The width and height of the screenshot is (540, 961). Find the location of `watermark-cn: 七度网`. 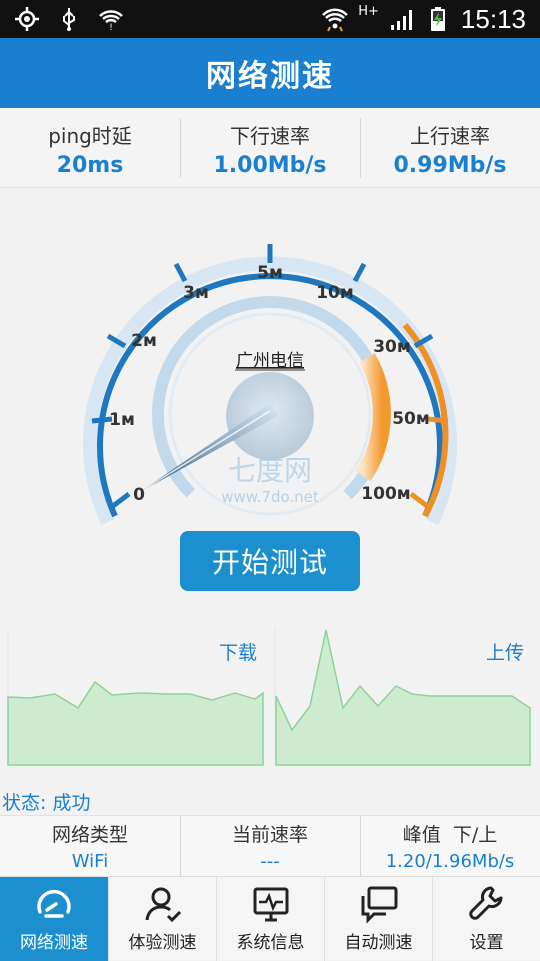

watermark-cn: 七度网 is located at coordinates (270, 470).